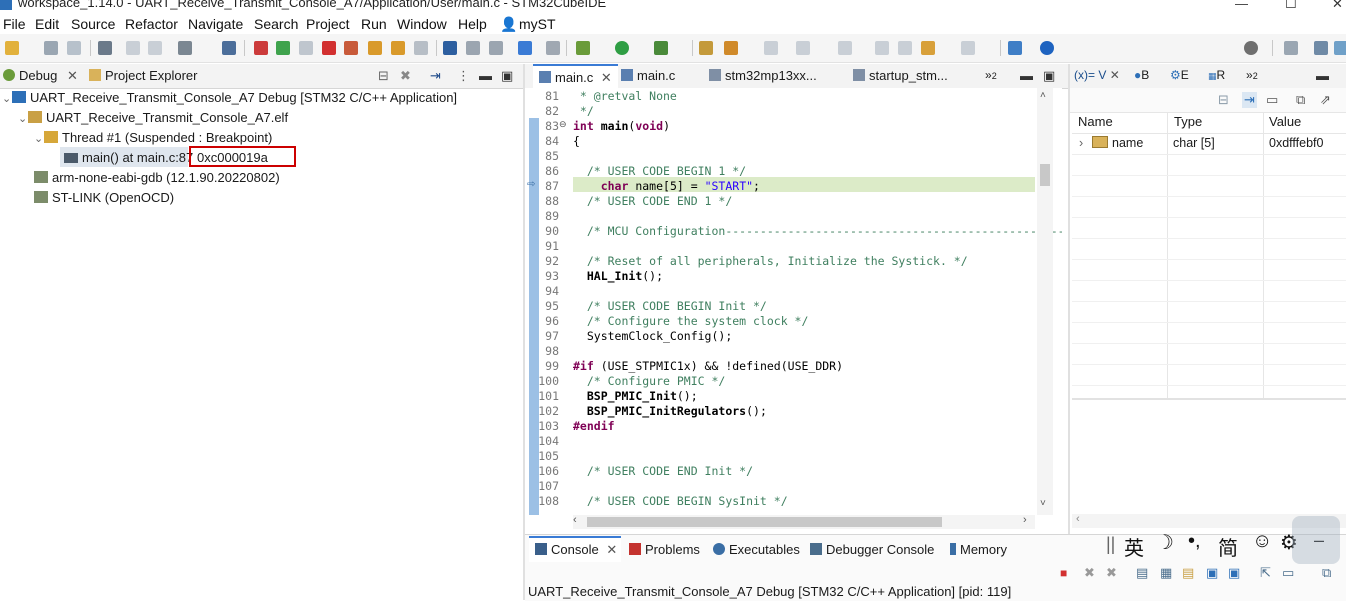 This screenshot has height=601, width=1346. Describe the element at coordinates (1300, 100) in the screenshot. I see `new-view-icon: ⧉` at that location.